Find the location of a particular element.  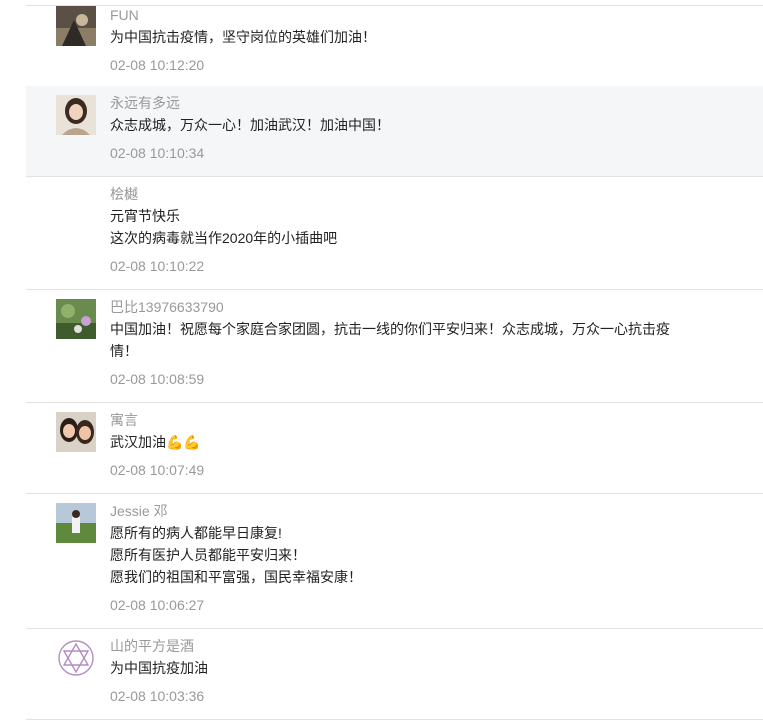

comment-username: 巴比13976633790 is located at coordinates (416, 307).